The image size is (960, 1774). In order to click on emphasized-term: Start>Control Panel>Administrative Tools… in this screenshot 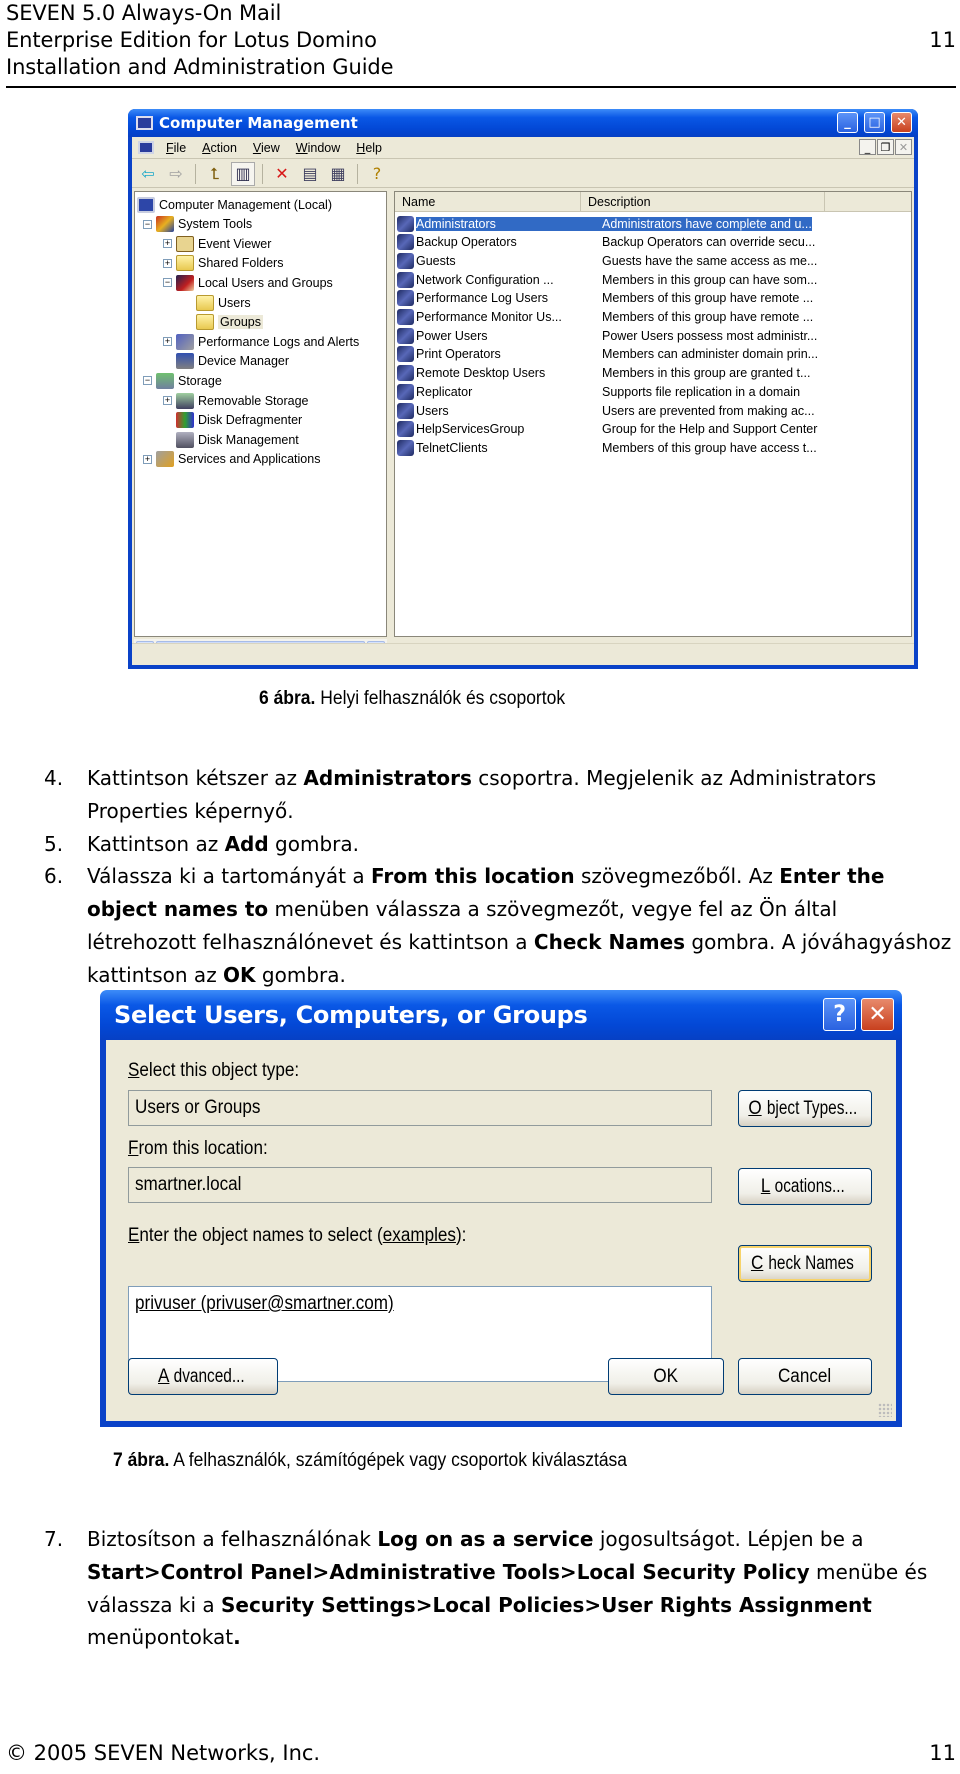, I will do `click(448, 1571)`.